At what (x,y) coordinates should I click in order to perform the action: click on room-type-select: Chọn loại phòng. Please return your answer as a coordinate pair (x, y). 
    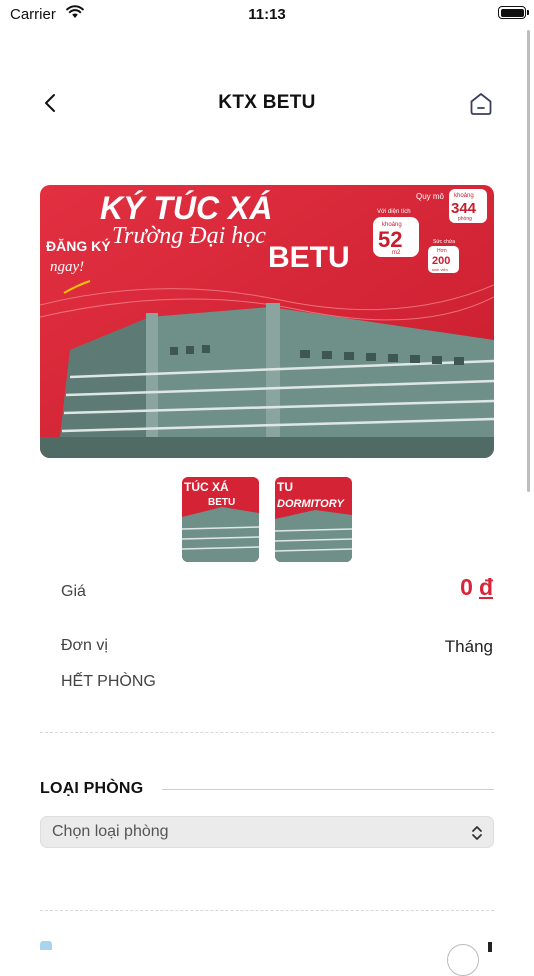
    Looking at the image, I should click on (267, 832).